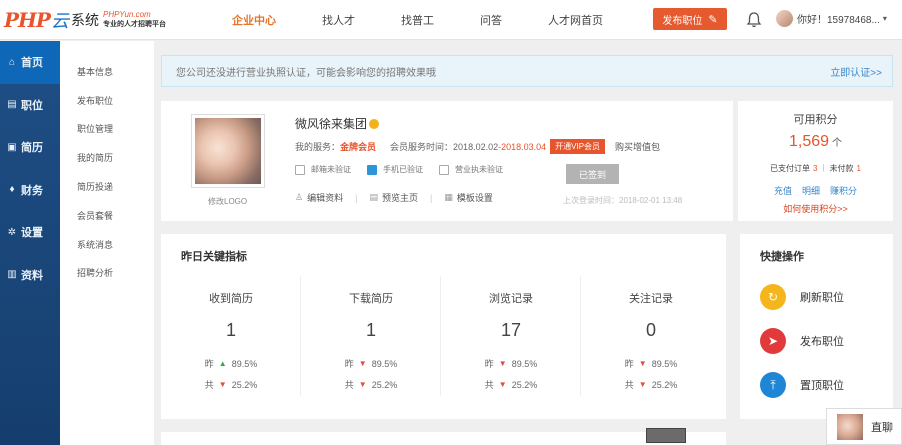  I want to click on paid-label: 已支付订单, so click(790, 168).